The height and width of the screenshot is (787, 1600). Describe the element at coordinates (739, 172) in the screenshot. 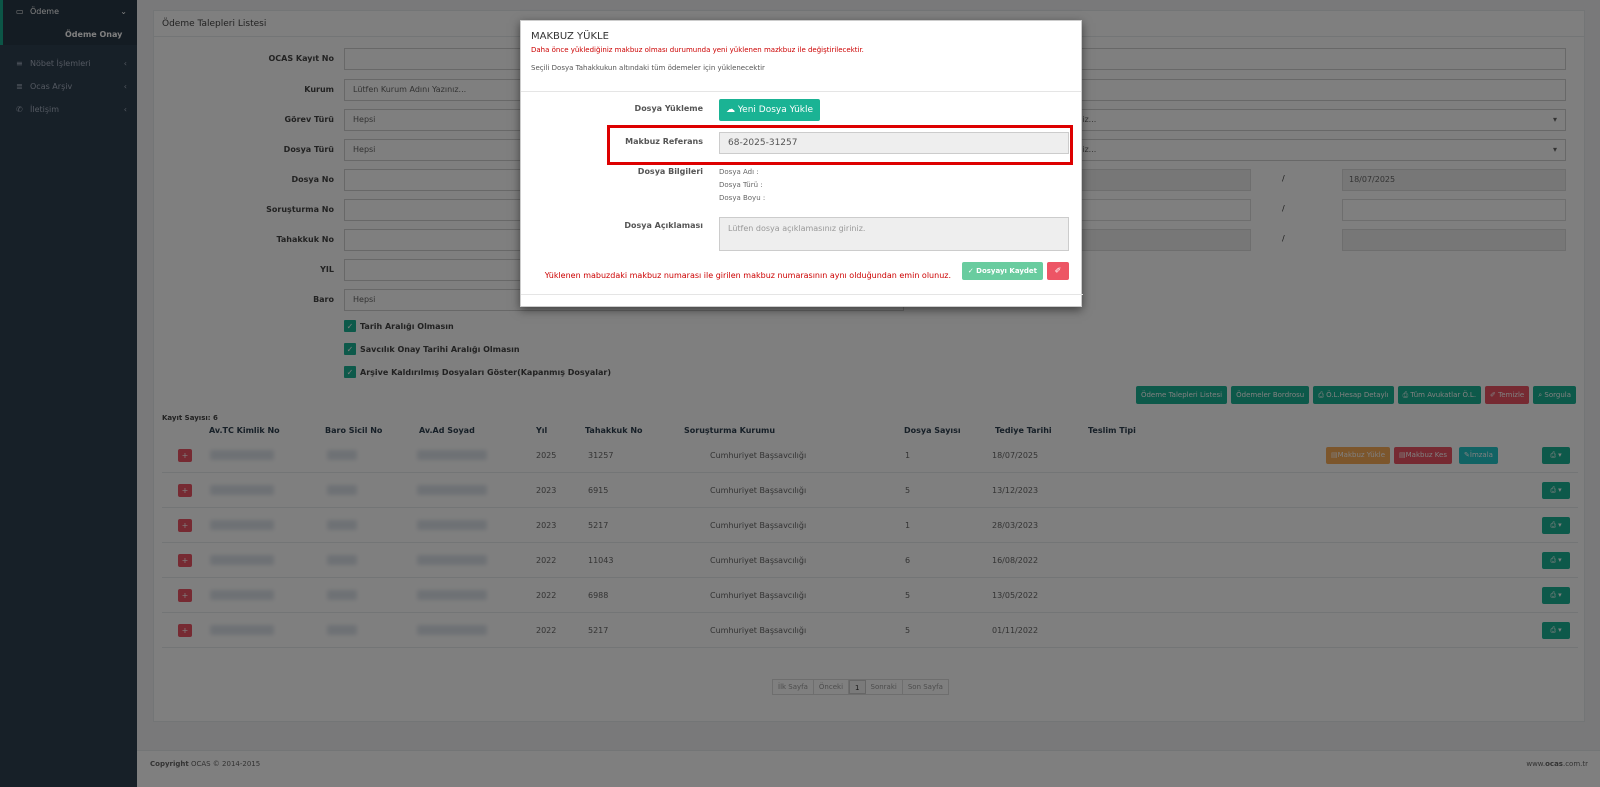

I see `file-name-info: Dosya Adı :` at that location.